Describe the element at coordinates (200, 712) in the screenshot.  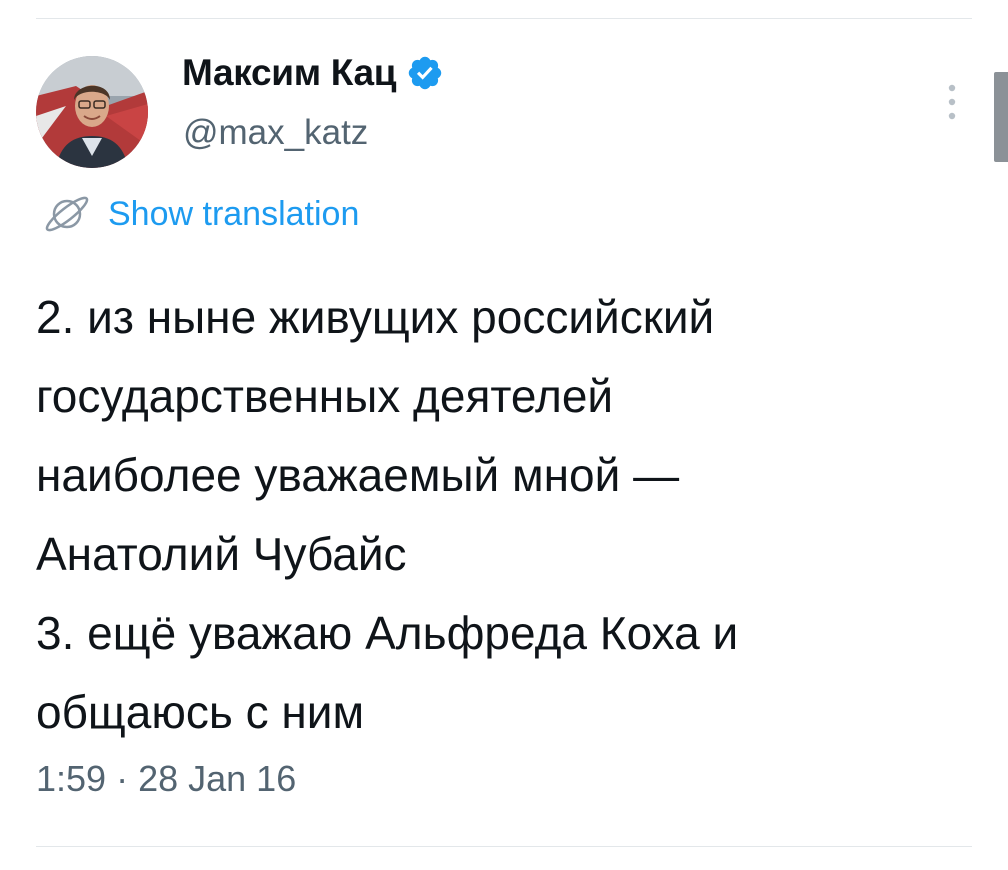
I see `tweet-line: общаюсь с ним` at that location.